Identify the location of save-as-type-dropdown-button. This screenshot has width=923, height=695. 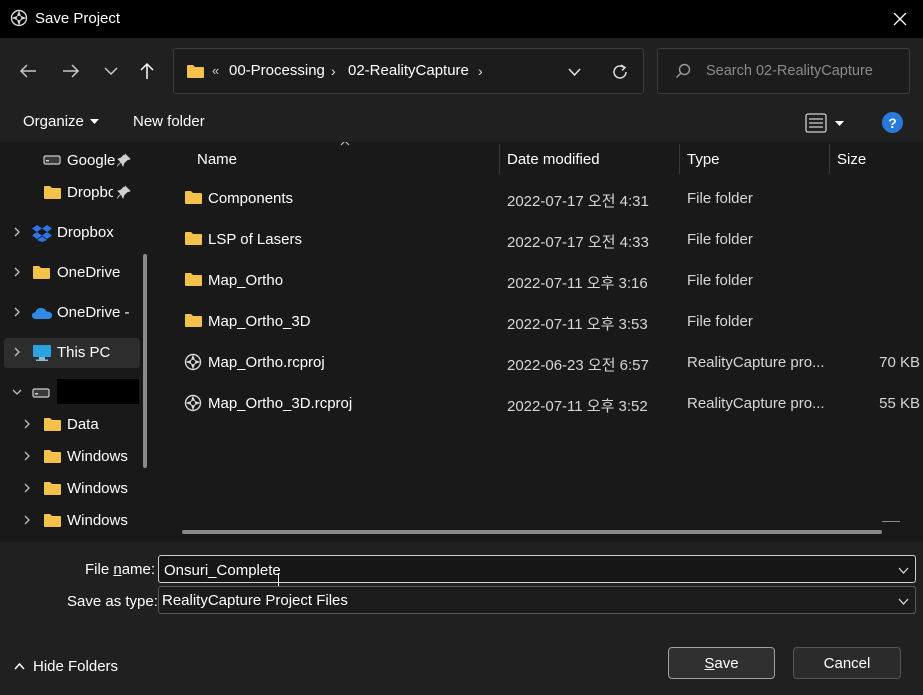
(903, 601).